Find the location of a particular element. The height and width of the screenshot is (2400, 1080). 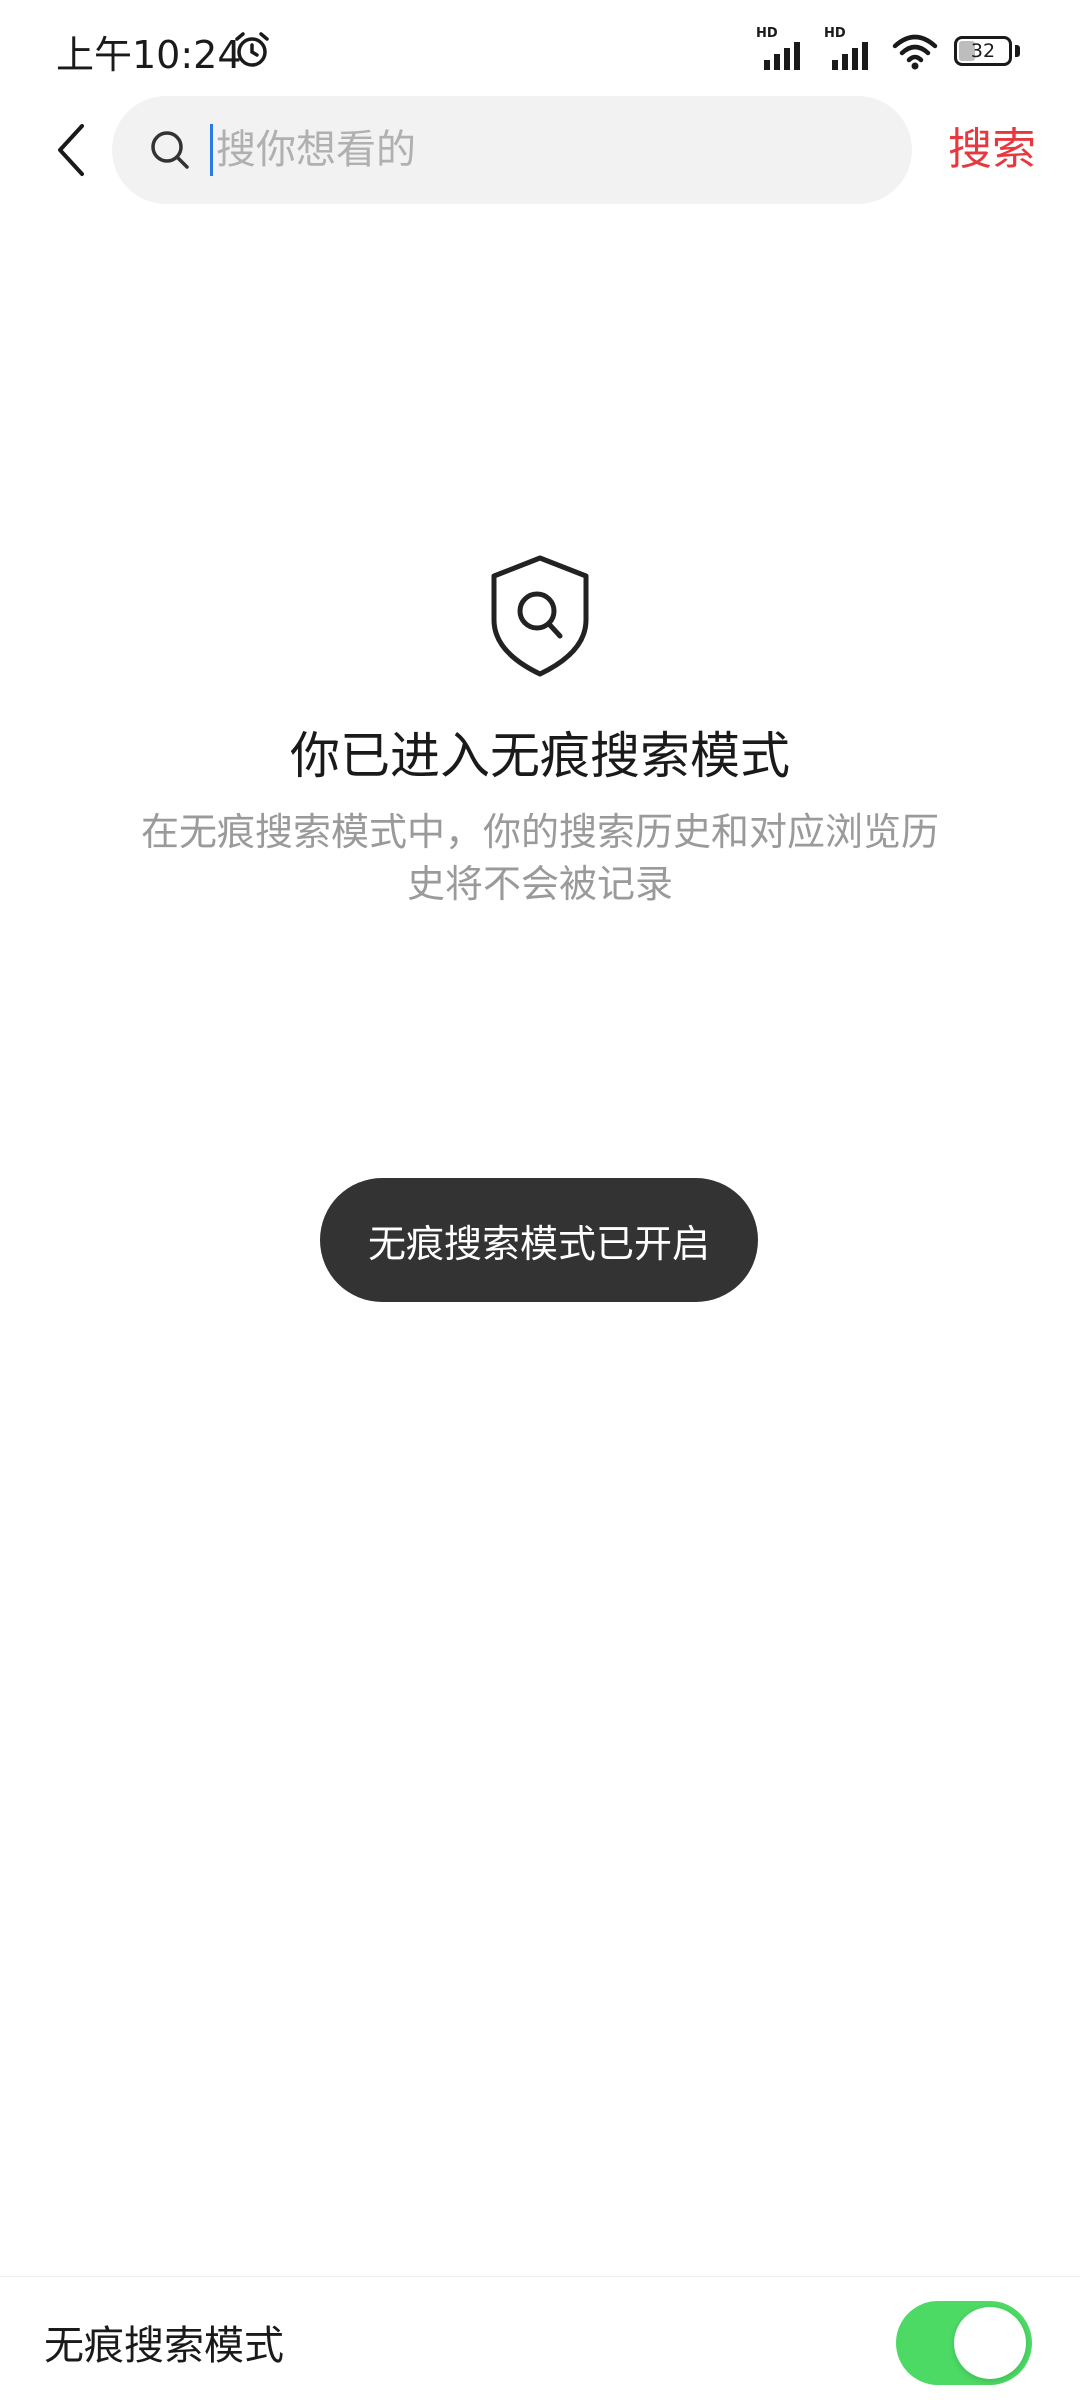

chevron-left-icon is located at coordinates (71, 150).